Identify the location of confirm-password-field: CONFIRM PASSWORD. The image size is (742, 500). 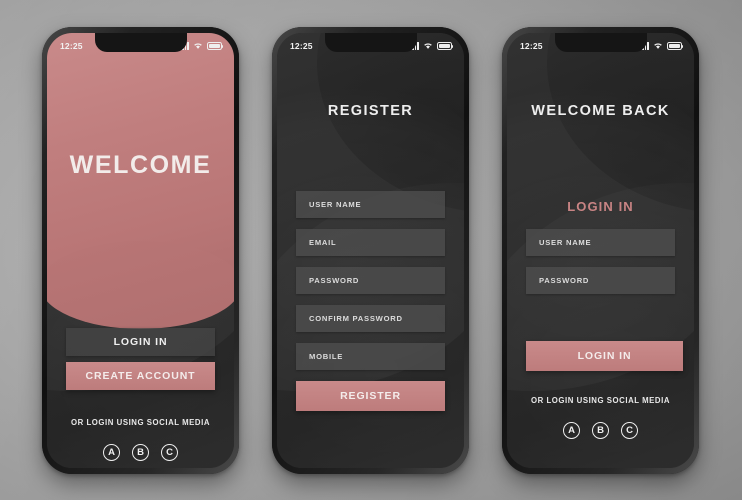
(370, 318).